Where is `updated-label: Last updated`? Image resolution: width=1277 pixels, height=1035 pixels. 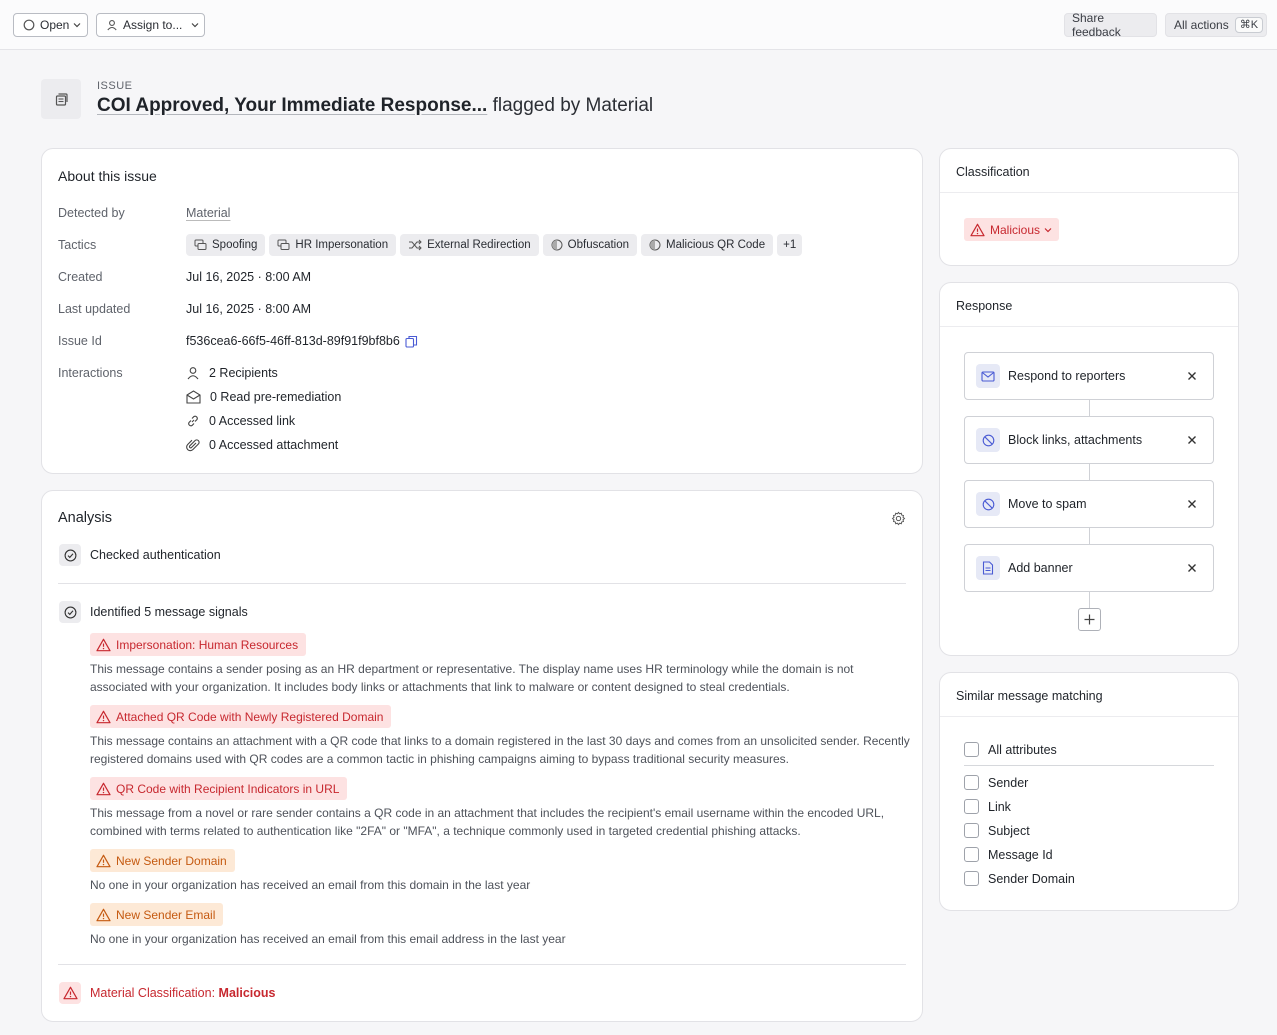
updated-label: Last updated is located at coordinates (94, 309).